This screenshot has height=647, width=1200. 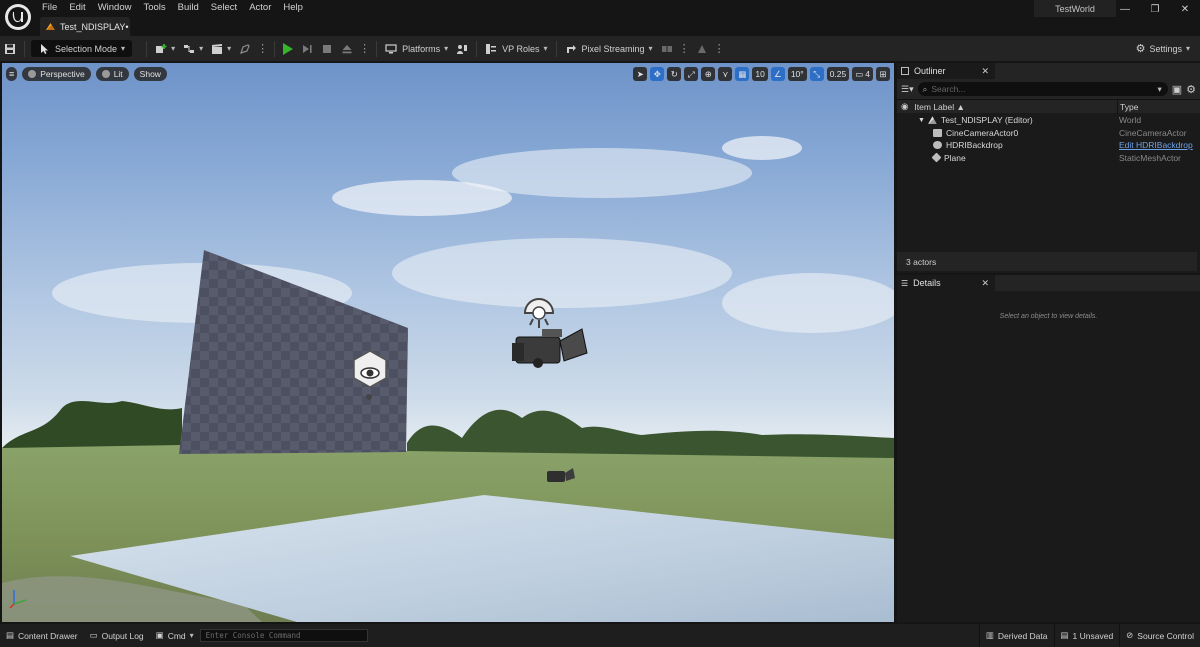 I want to click on camera-speed-value: 4, so click(x=867, y=74).